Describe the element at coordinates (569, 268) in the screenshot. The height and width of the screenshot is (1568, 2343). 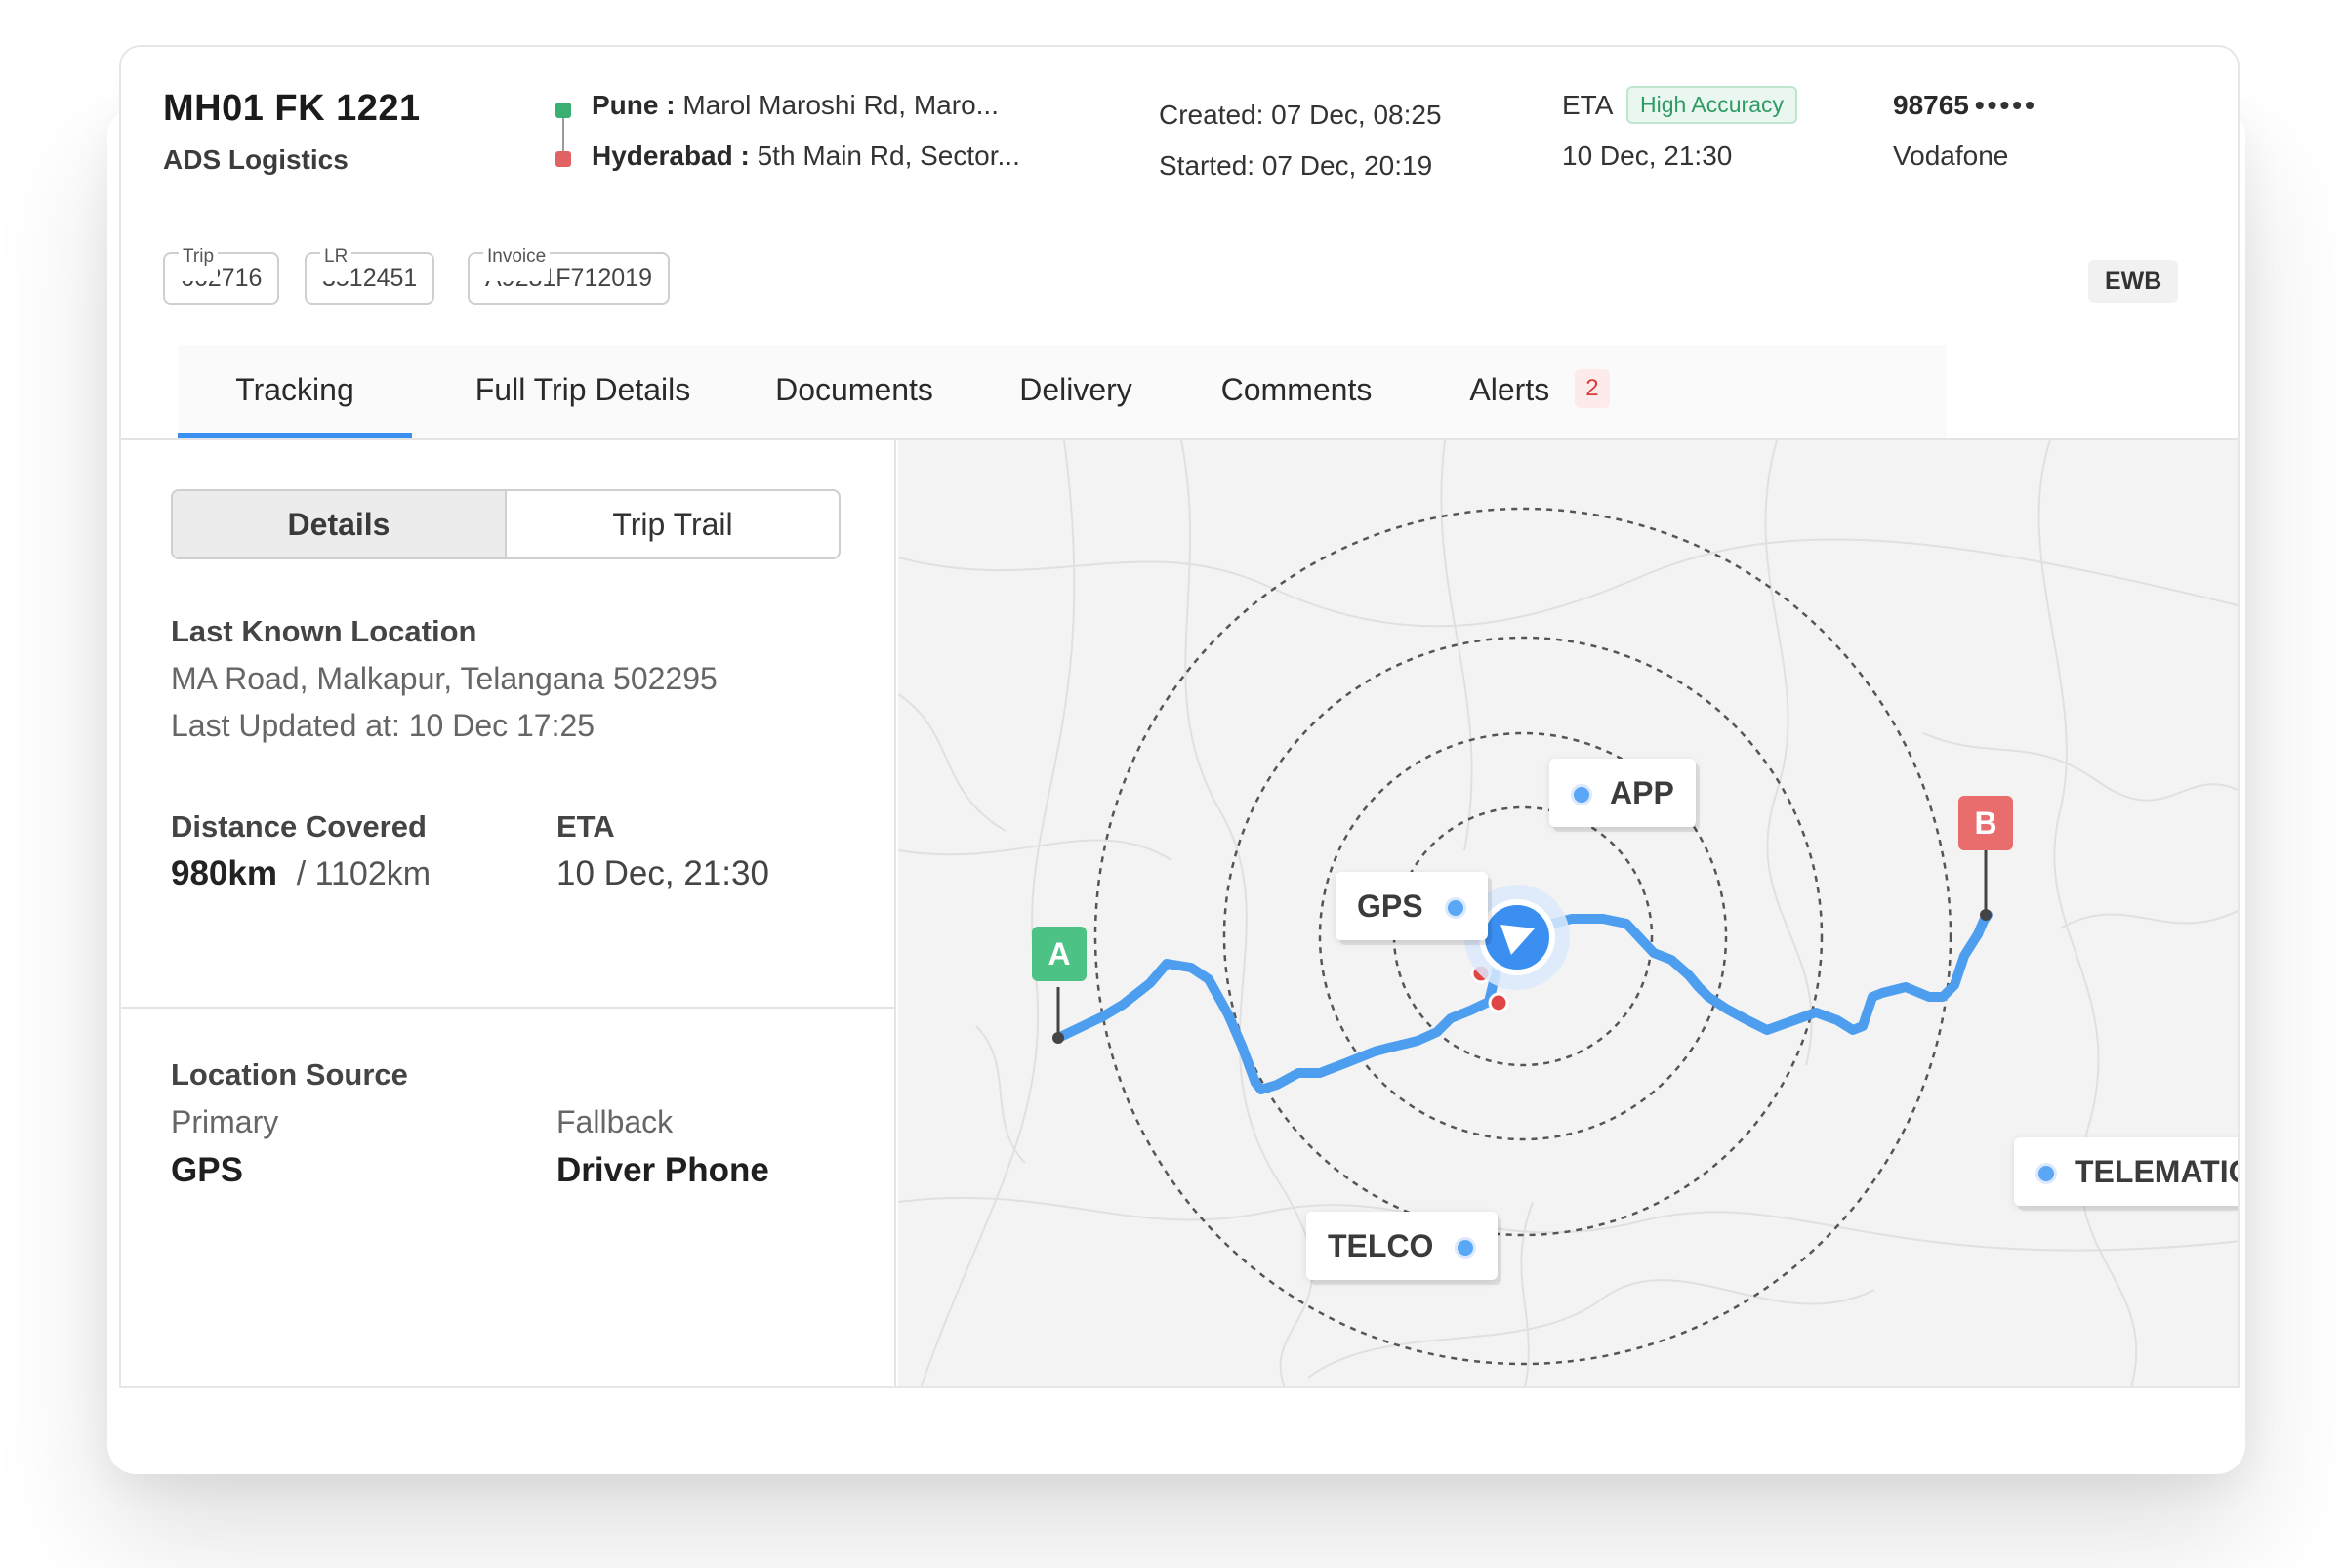
I see `invoice-chip: Invoice A9281F712019` at that location.